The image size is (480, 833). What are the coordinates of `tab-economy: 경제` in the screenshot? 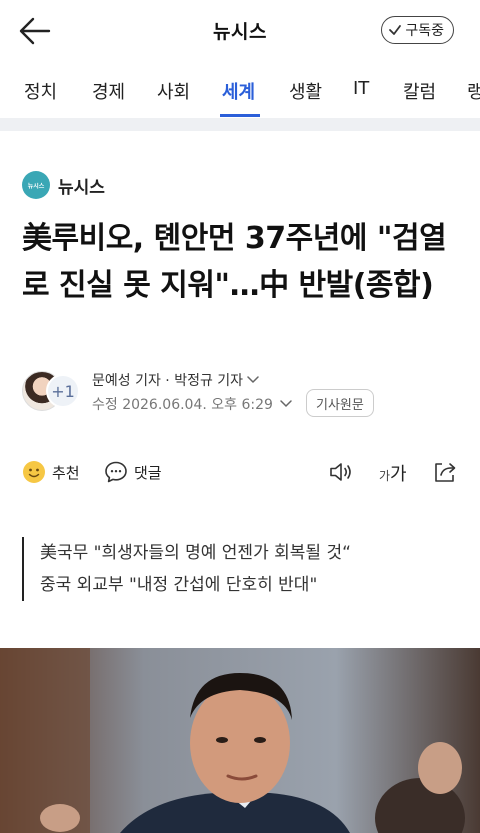 It's located at (108, 91).